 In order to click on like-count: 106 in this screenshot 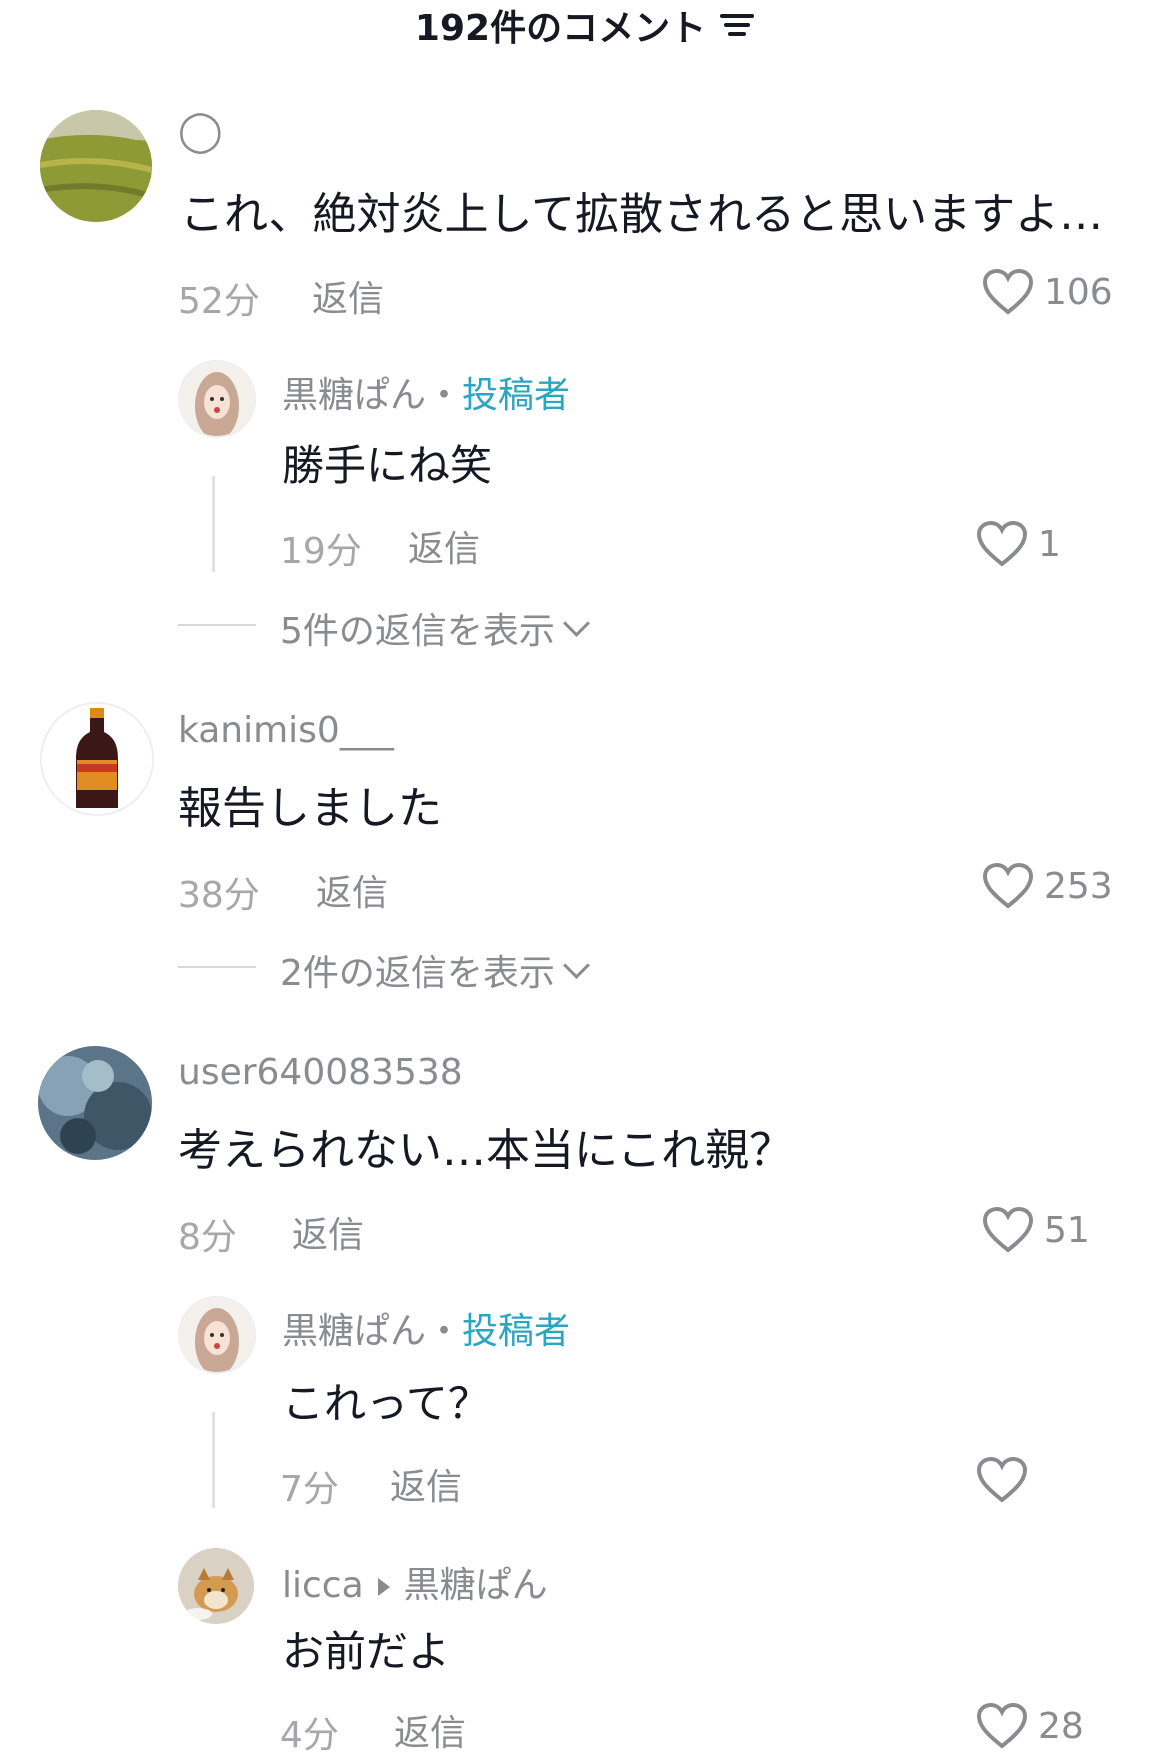, I will do `click(1078, 292)`.